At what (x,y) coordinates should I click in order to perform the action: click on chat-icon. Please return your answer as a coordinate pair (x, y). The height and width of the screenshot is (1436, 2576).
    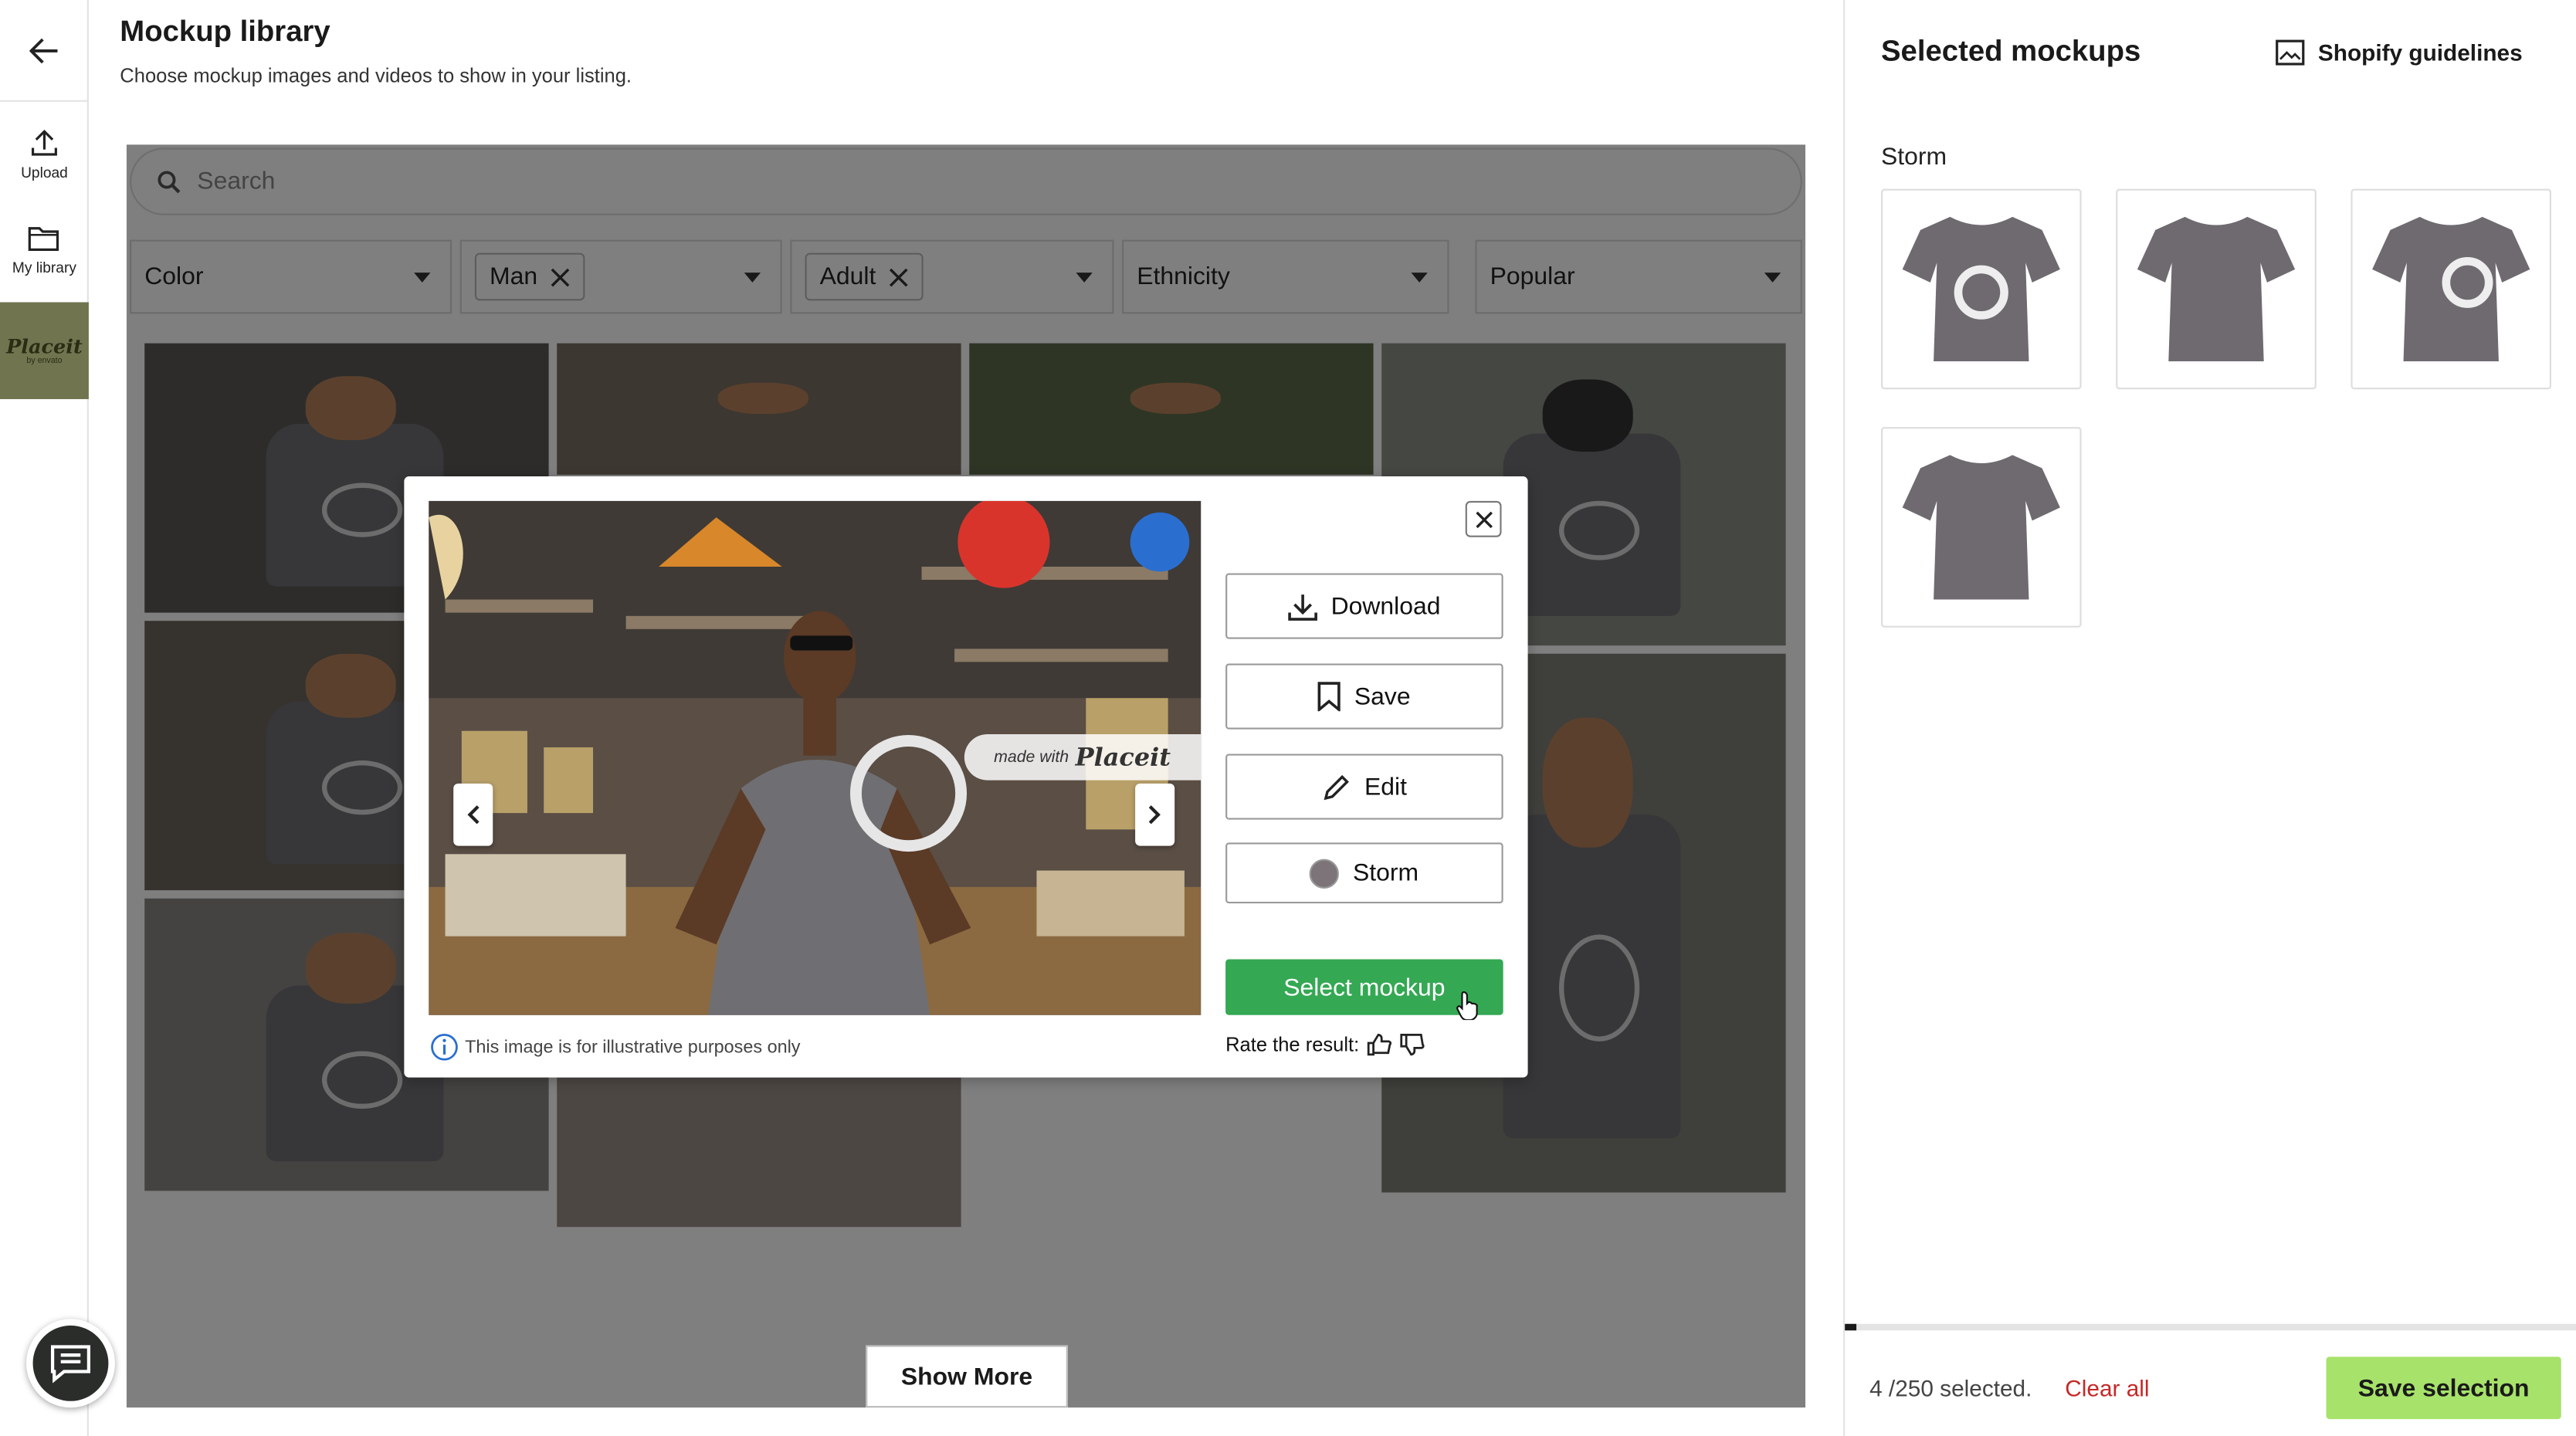
    Looking at the image, I should click on (70, 1364).